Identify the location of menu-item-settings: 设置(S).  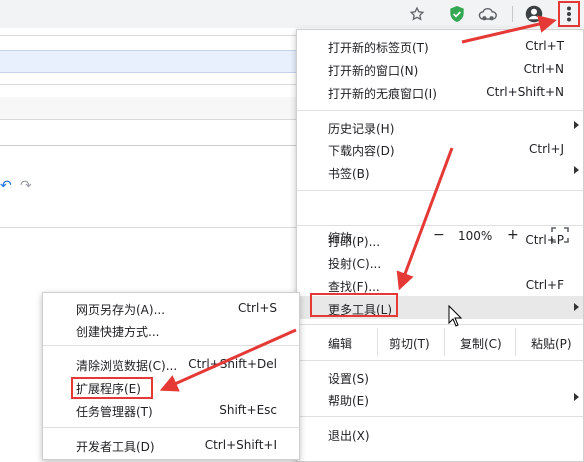
(440, 377).